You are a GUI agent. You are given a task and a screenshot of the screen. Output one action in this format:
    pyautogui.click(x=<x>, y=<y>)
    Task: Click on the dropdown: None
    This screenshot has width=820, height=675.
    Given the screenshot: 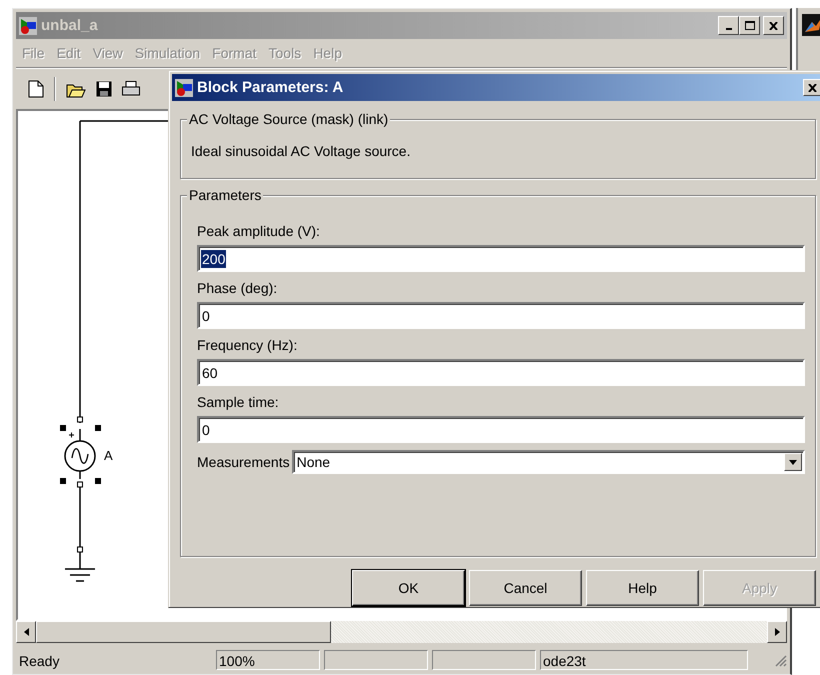 What is the action you would take?
    pyautogui.click(x=548, y=462)
    